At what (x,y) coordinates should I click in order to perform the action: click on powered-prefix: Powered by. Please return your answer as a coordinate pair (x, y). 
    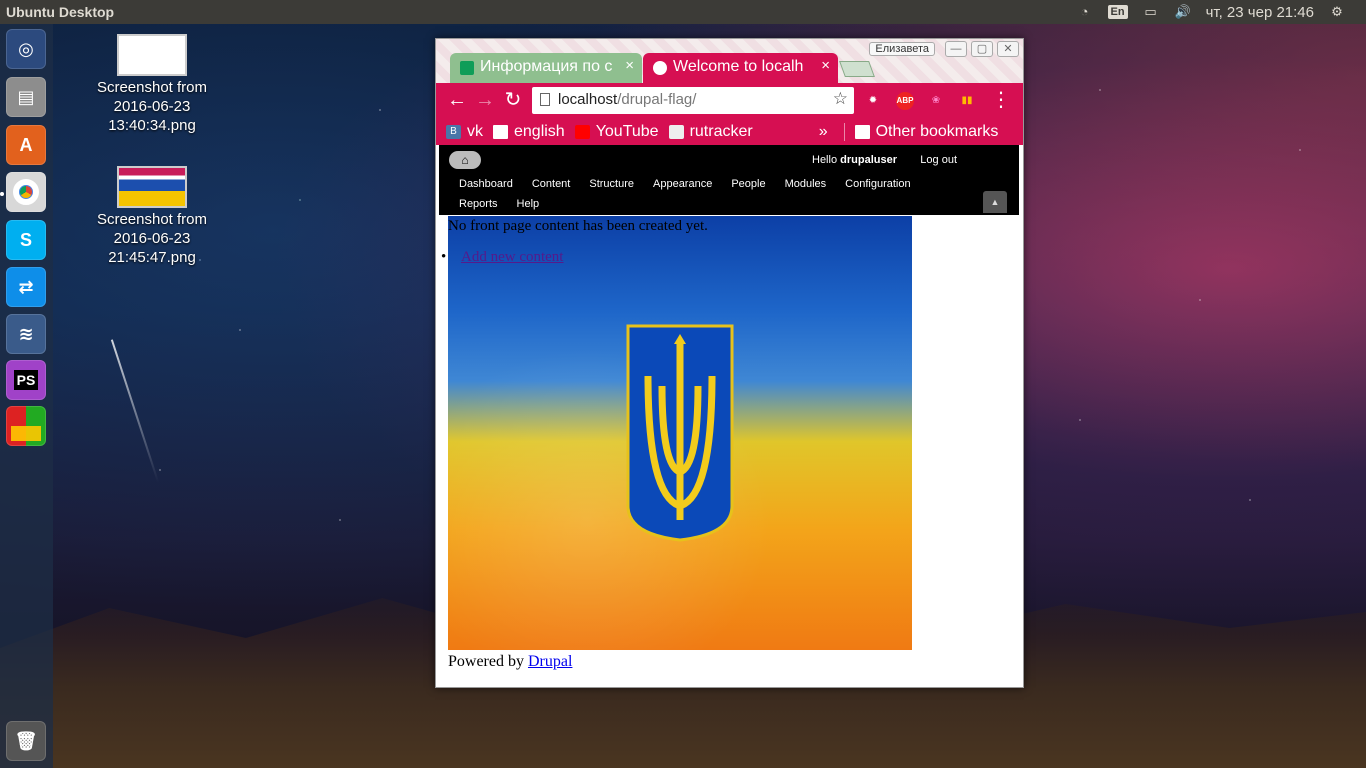
    Looking at the image, I should click on (486, 661).